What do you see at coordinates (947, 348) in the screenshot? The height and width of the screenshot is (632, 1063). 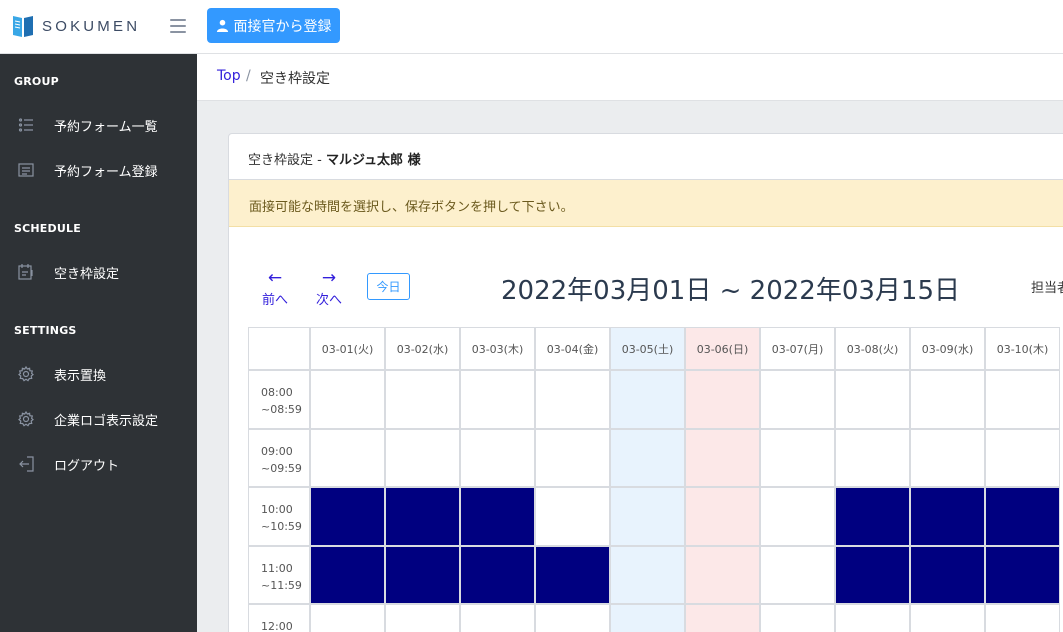 I see `day-header: 03-09(水)` at bounding box center [947, 348].